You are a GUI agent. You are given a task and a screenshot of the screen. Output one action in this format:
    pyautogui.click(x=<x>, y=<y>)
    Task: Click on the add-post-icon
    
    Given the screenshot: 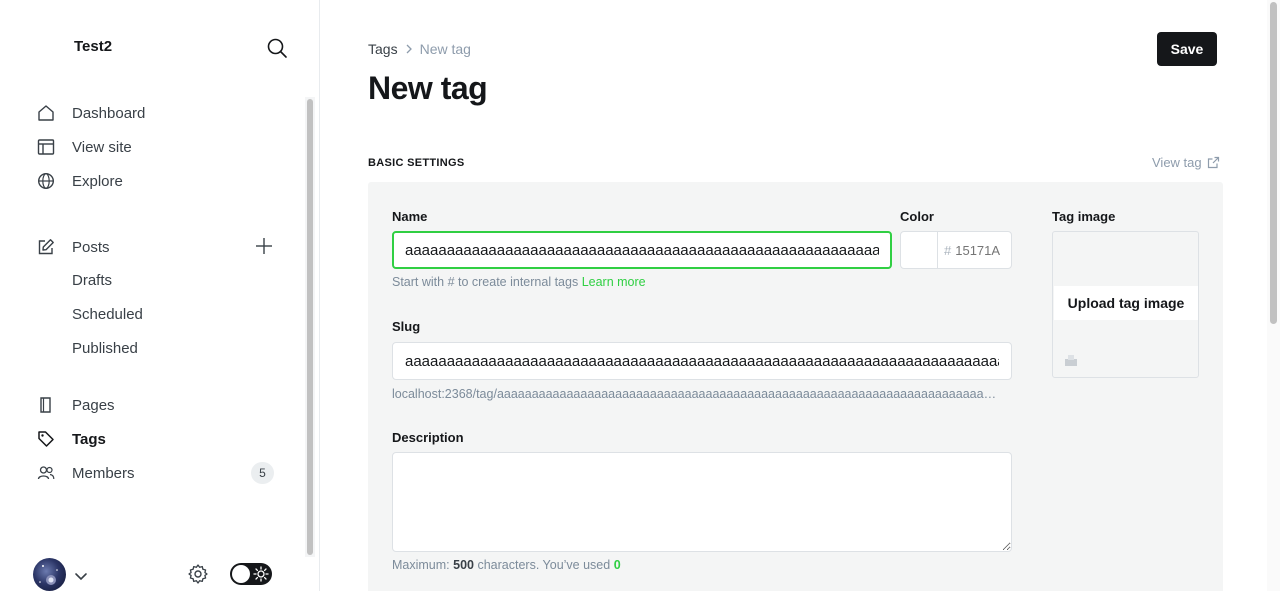 What is the action you would take?
    pyautogui.click(x=264, y=246)
    